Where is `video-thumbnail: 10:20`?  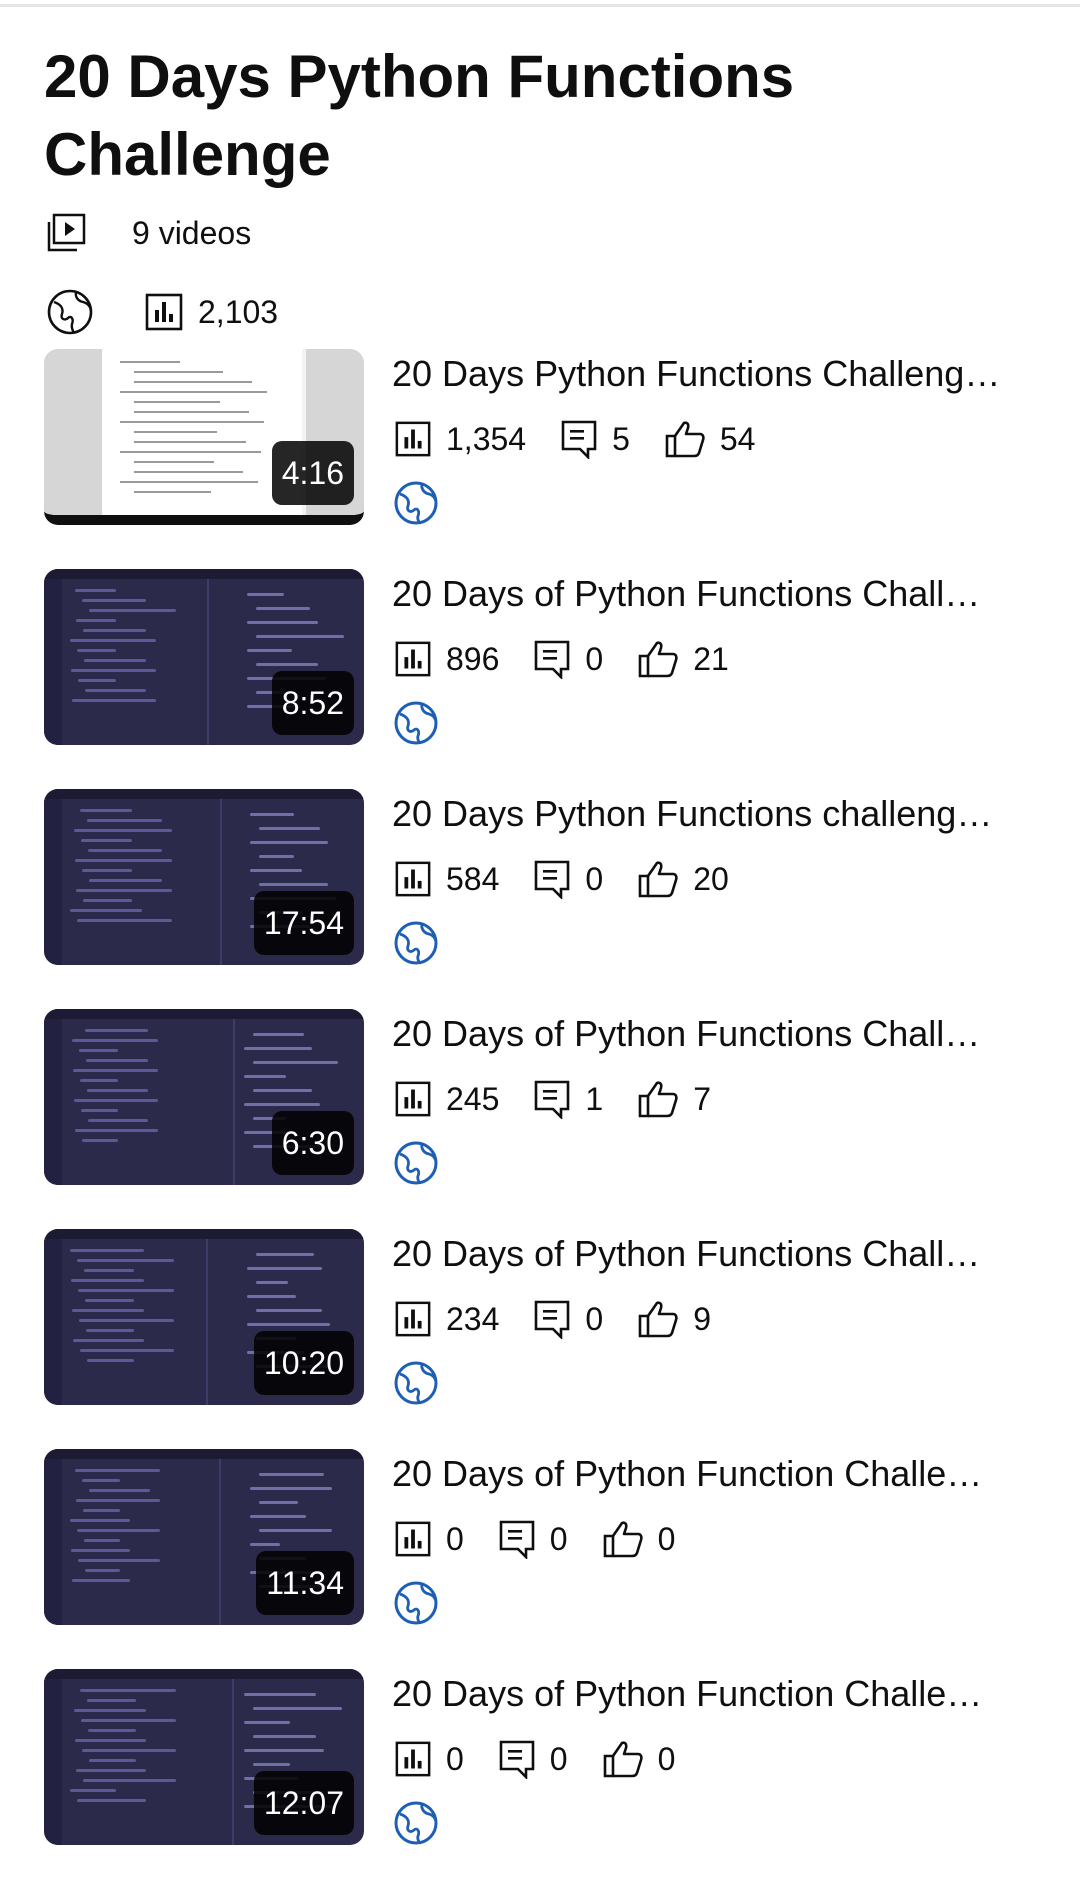 video-thumbnail: 10:20 is located at coordinates (204, 1317).